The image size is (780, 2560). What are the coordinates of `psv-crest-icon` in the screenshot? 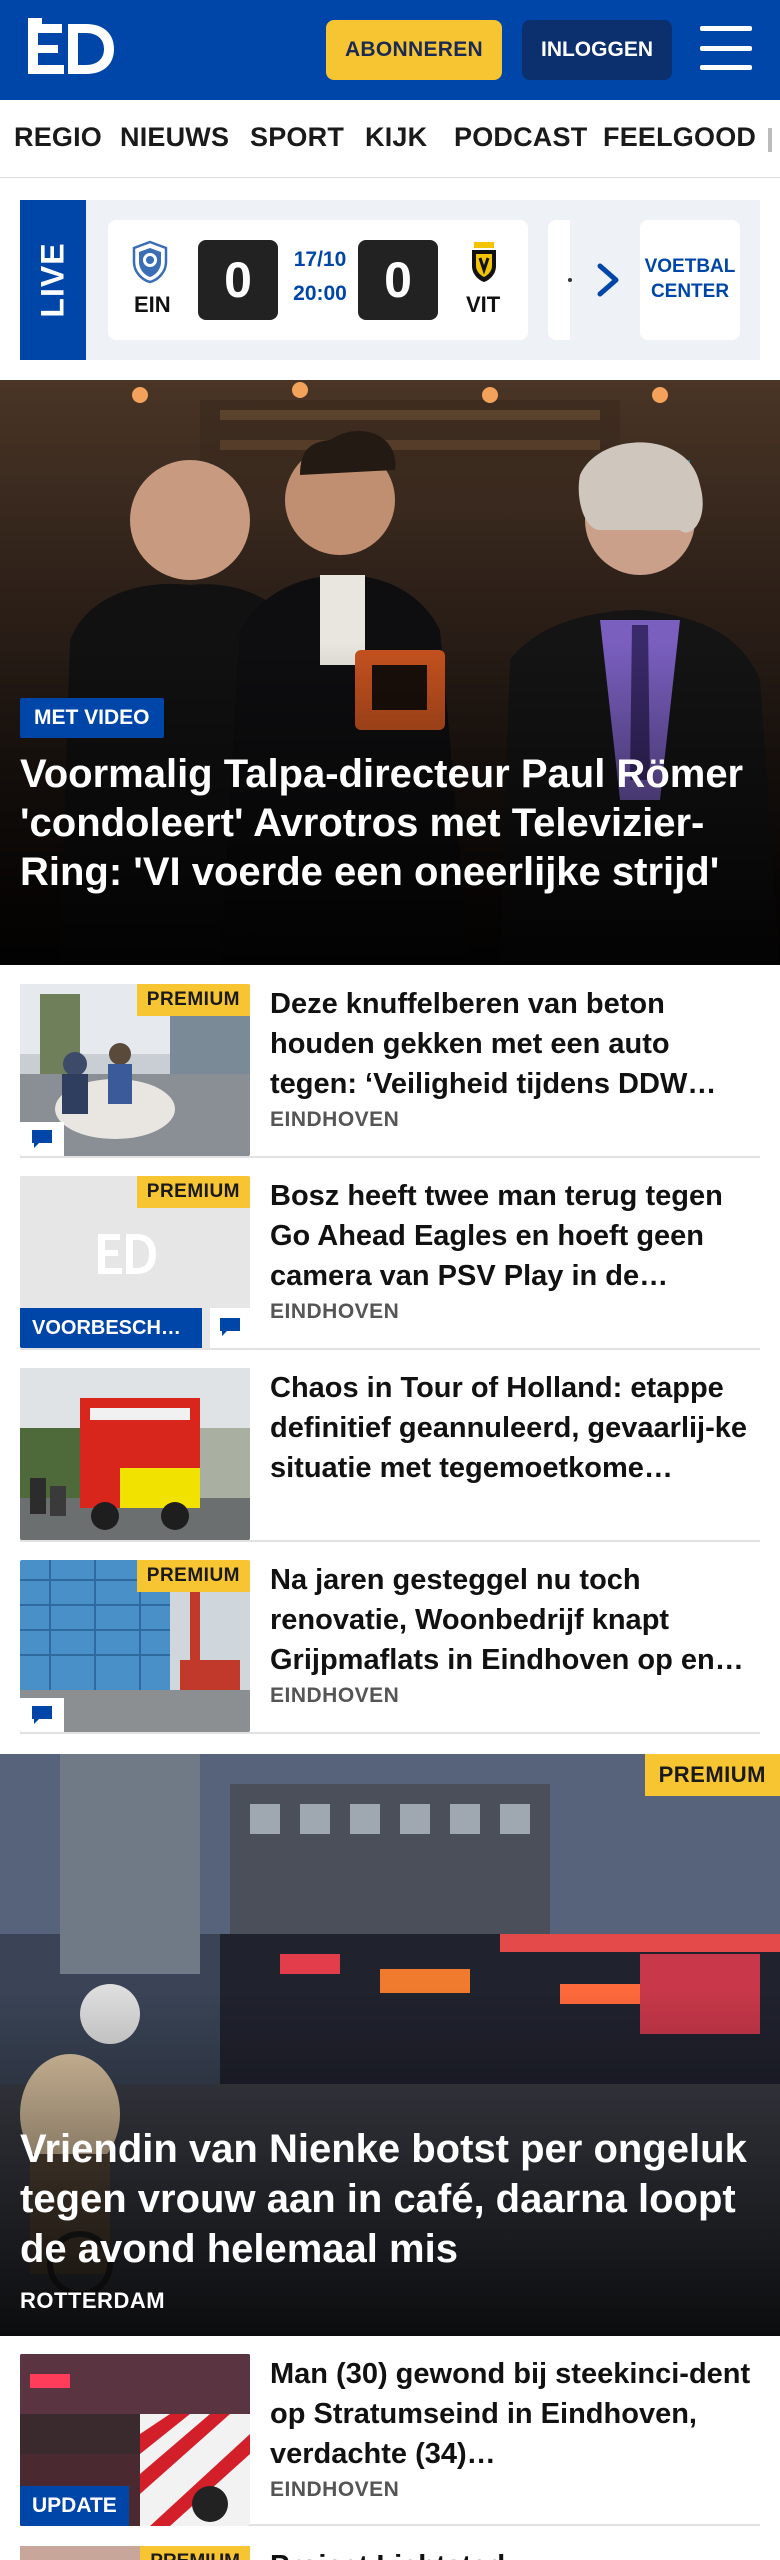 It's located at (150, 262).